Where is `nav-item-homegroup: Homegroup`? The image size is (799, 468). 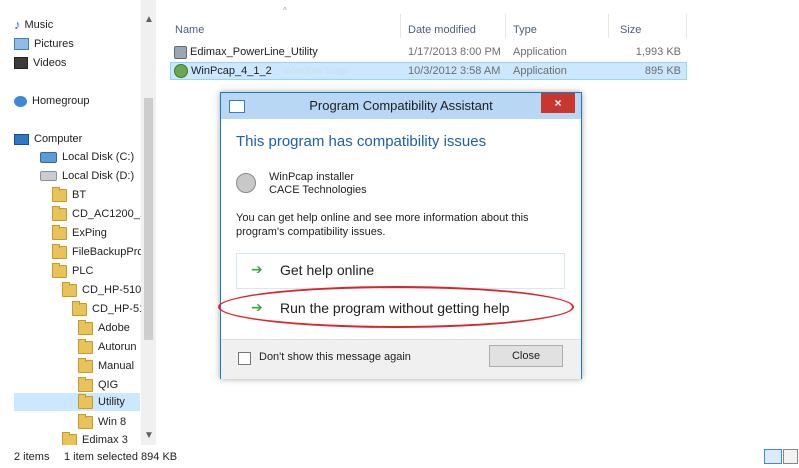 nav-item-homegroup: Homegroup is located at coordinates (51, 101).